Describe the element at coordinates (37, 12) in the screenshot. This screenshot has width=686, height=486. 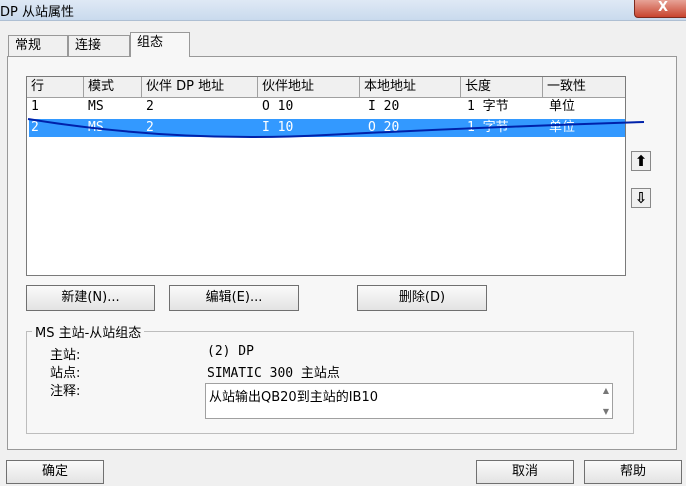
I see `window-title: DP 从站属性` at that location.